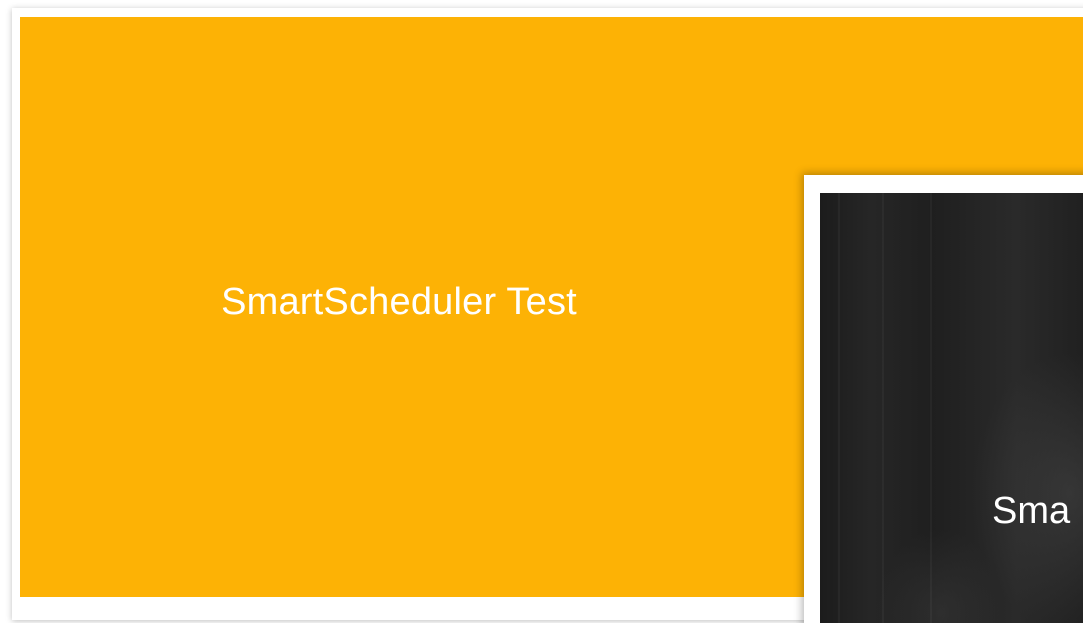 This screenshot has height=623, width=1083. What do you see at coordinates (399, 301) in the screenshot?
I see `slide-1-title: SmartScheduler Test` at bounding box center [399, 301].